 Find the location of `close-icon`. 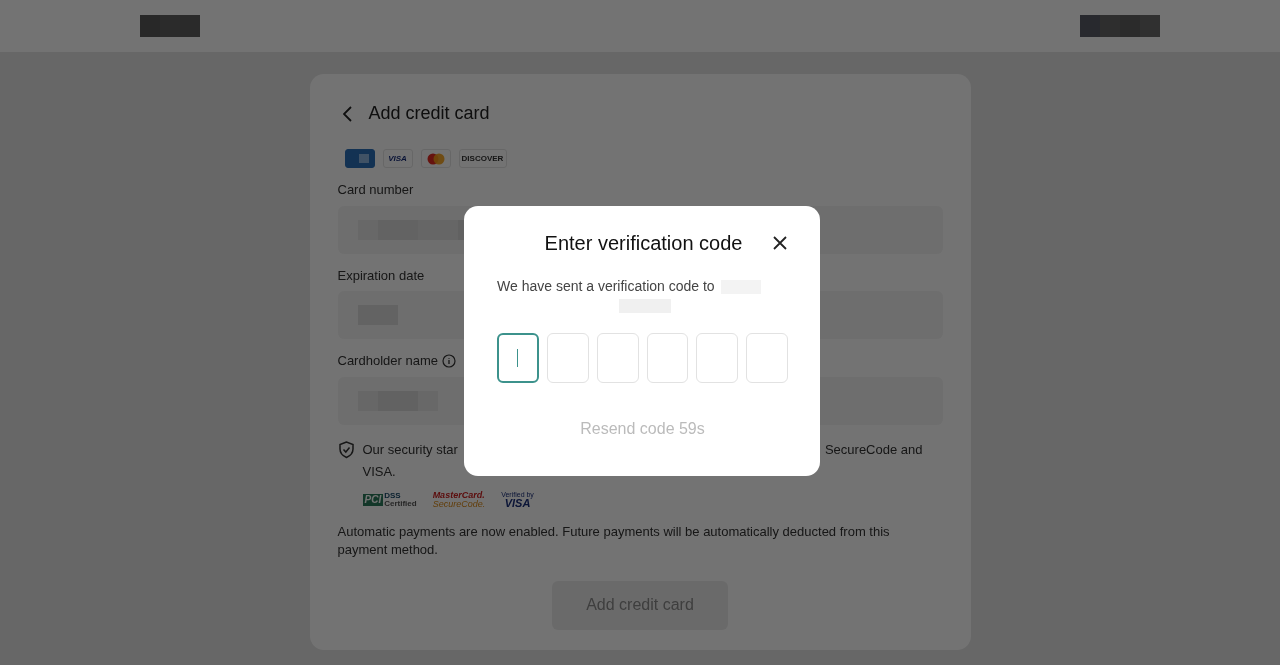

close-icon is located at coordinates (780, 243).